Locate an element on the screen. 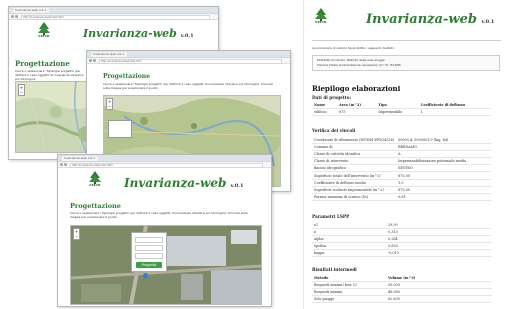 This screenshot has width=508, height=309. satellite-map: + − Progetta is located at coordinates (166, 265).